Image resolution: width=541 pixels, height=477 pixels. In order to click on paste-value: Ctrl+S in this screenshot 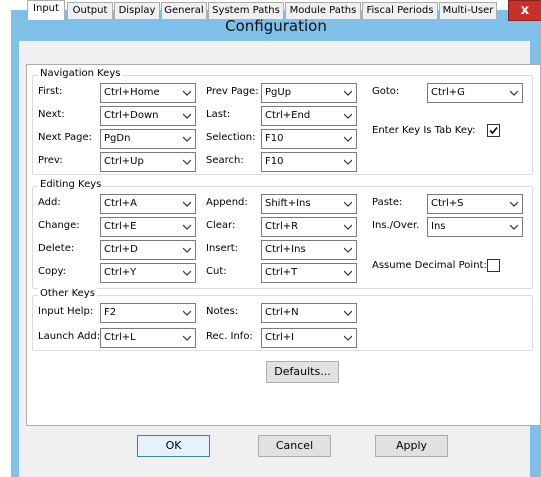, I will do `click(447, 203)`.